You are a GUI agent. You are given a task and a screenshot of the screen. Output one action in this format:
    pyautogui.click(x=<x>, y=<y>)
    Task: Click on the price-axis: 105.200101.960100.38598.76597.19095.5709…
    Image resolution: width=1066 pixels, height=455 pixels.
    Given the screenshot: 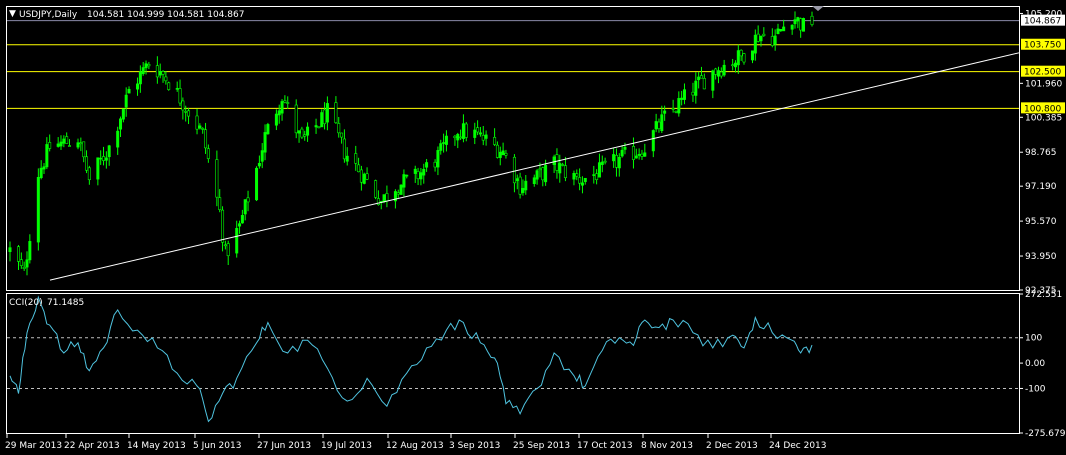 What is the action you would take?
    pyautogui.click(x=1040, y=152)
    